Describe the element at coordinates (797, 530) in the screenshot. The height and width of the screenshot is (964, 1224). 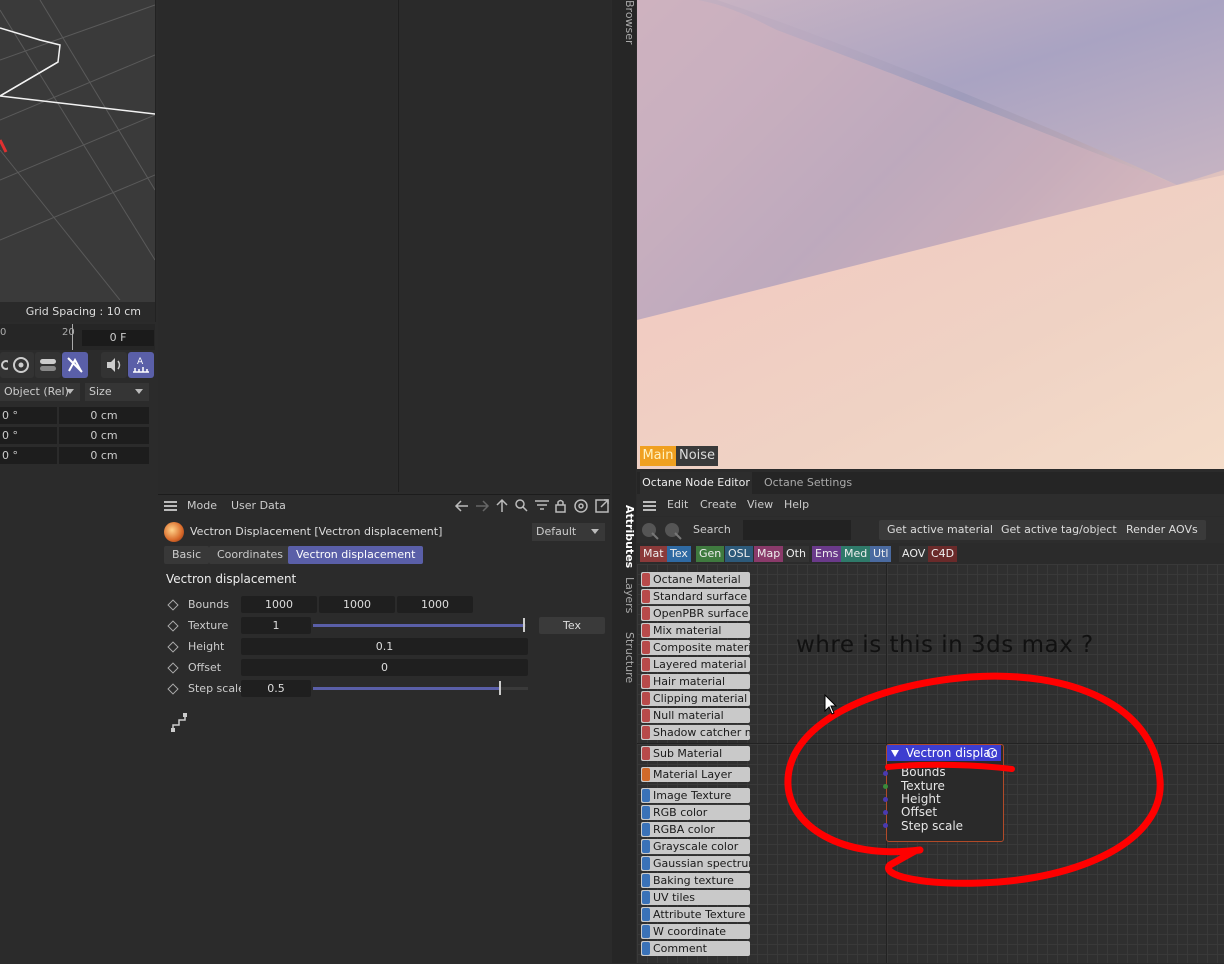
I see `search-input` at that location.